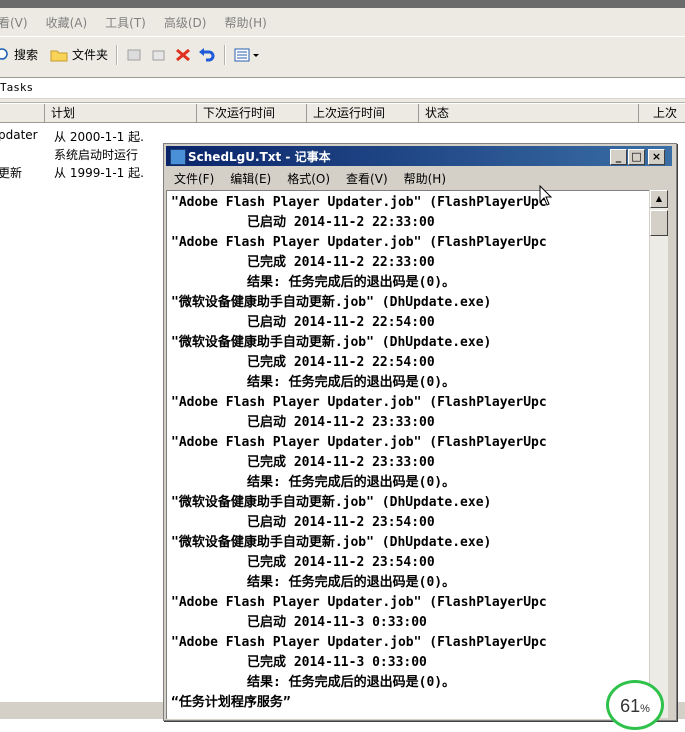 The height and width of the screenshot is (732, 685). Describe the element at coordinates (251, 113) in the screenshot. I see `column-next-run: 下次运行时间` at that location.